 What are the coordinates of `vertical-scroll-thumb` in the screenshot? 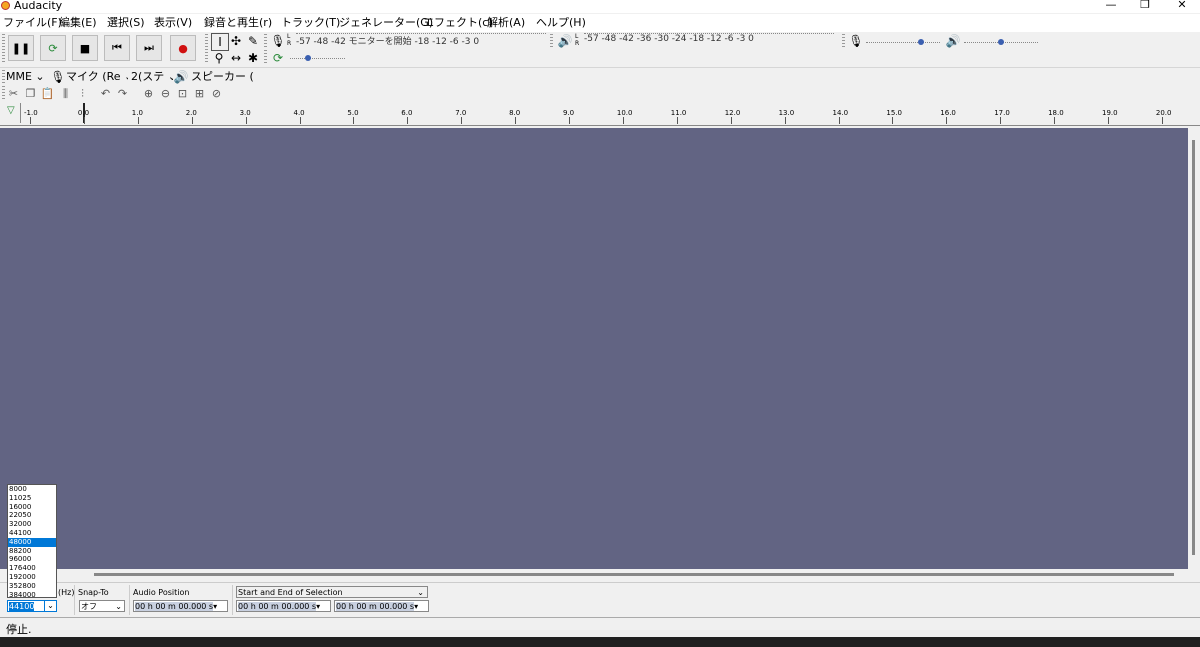 It's located at (1193, 347).